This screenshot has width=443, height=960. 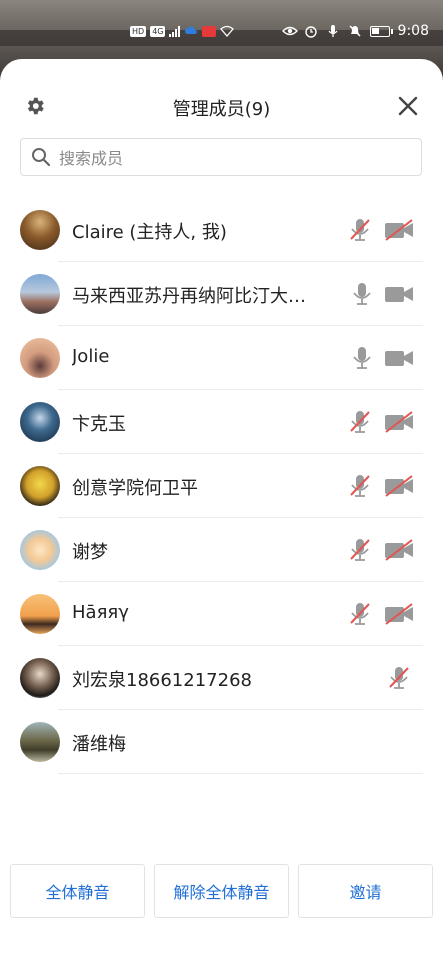 I want to click on hd-indicator: HD, so click(x=138, y=31).